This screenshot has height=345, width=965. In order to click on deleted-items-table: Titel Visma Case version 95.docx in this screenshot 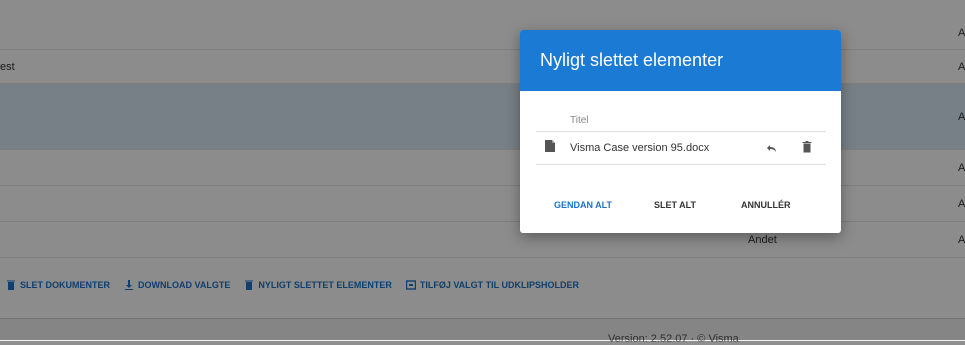, I will do `click(681, 137)`.